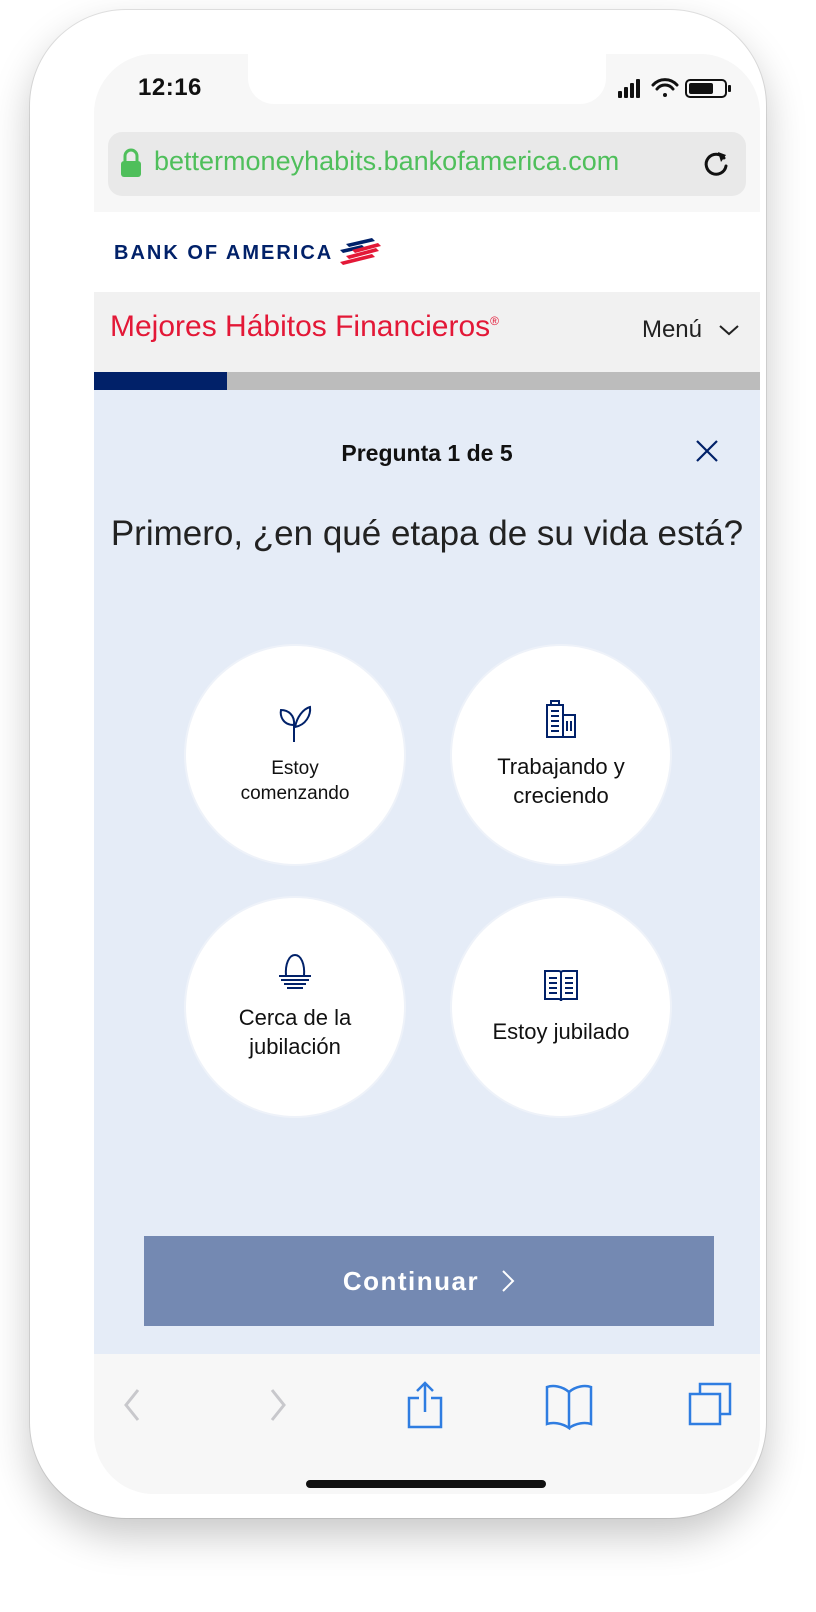 The width and height of the screenshot is (816, 1612). I want to click on home-indicator, so click(426, 1484).